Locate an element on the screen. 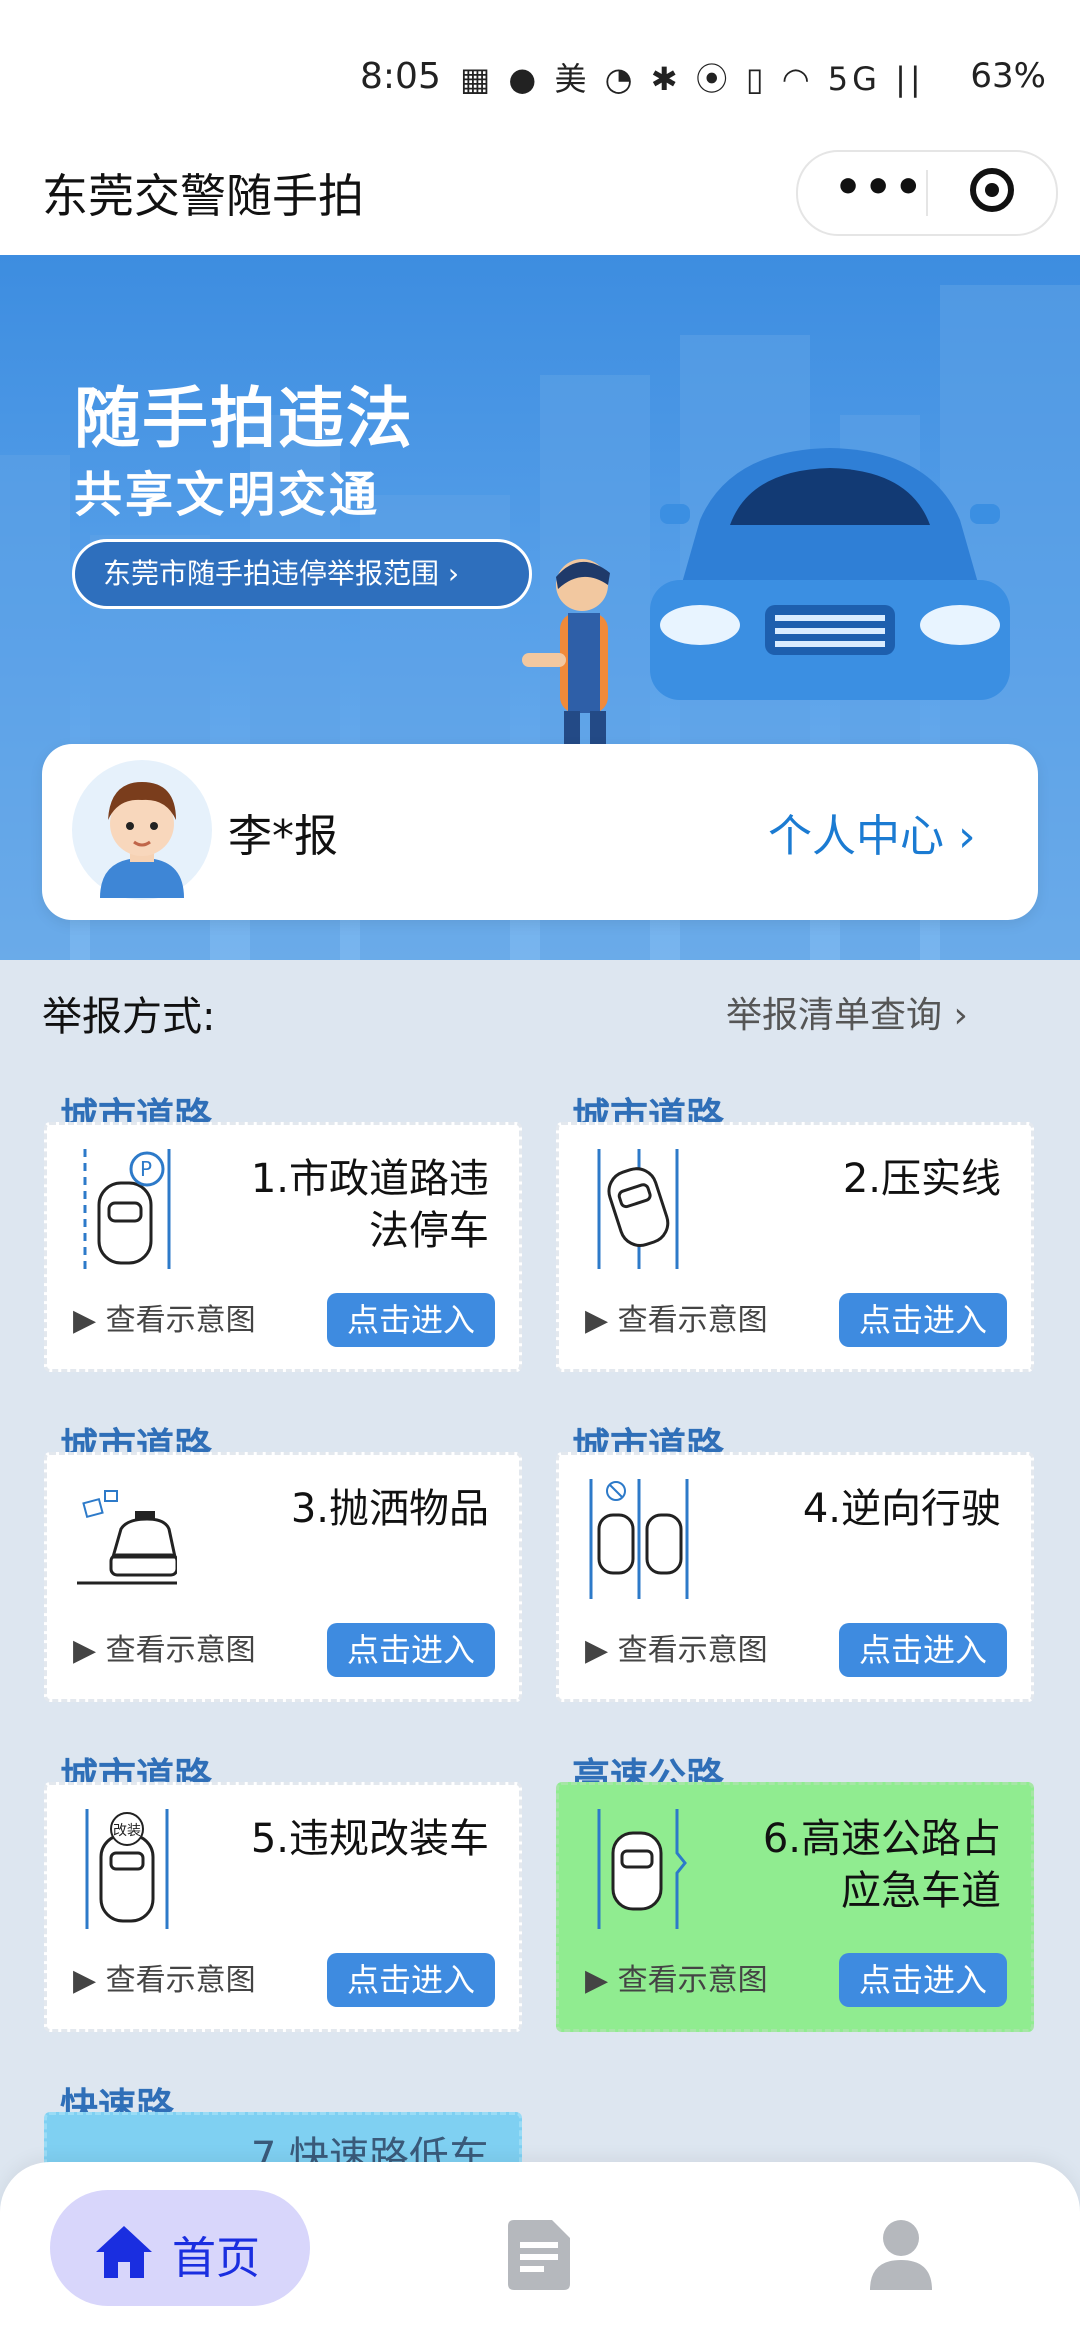 The width and height of the screenshot is (1080, 2340). report-card-solid-line: 2.压实线 ▶ 查看示意图 点击进入 is located at coordinates (795, 1247).